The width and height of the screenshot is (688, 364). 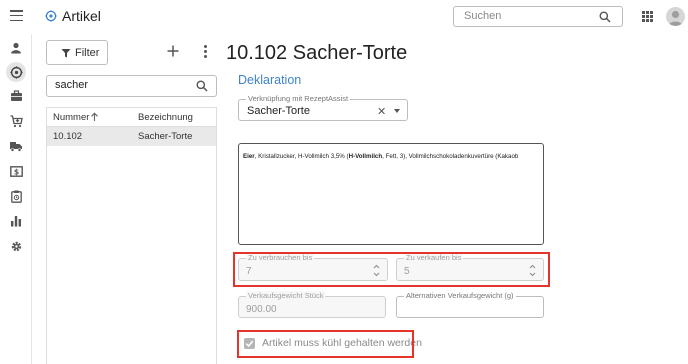 I want to click on nav-briefcase, so click(x=16, y=96).